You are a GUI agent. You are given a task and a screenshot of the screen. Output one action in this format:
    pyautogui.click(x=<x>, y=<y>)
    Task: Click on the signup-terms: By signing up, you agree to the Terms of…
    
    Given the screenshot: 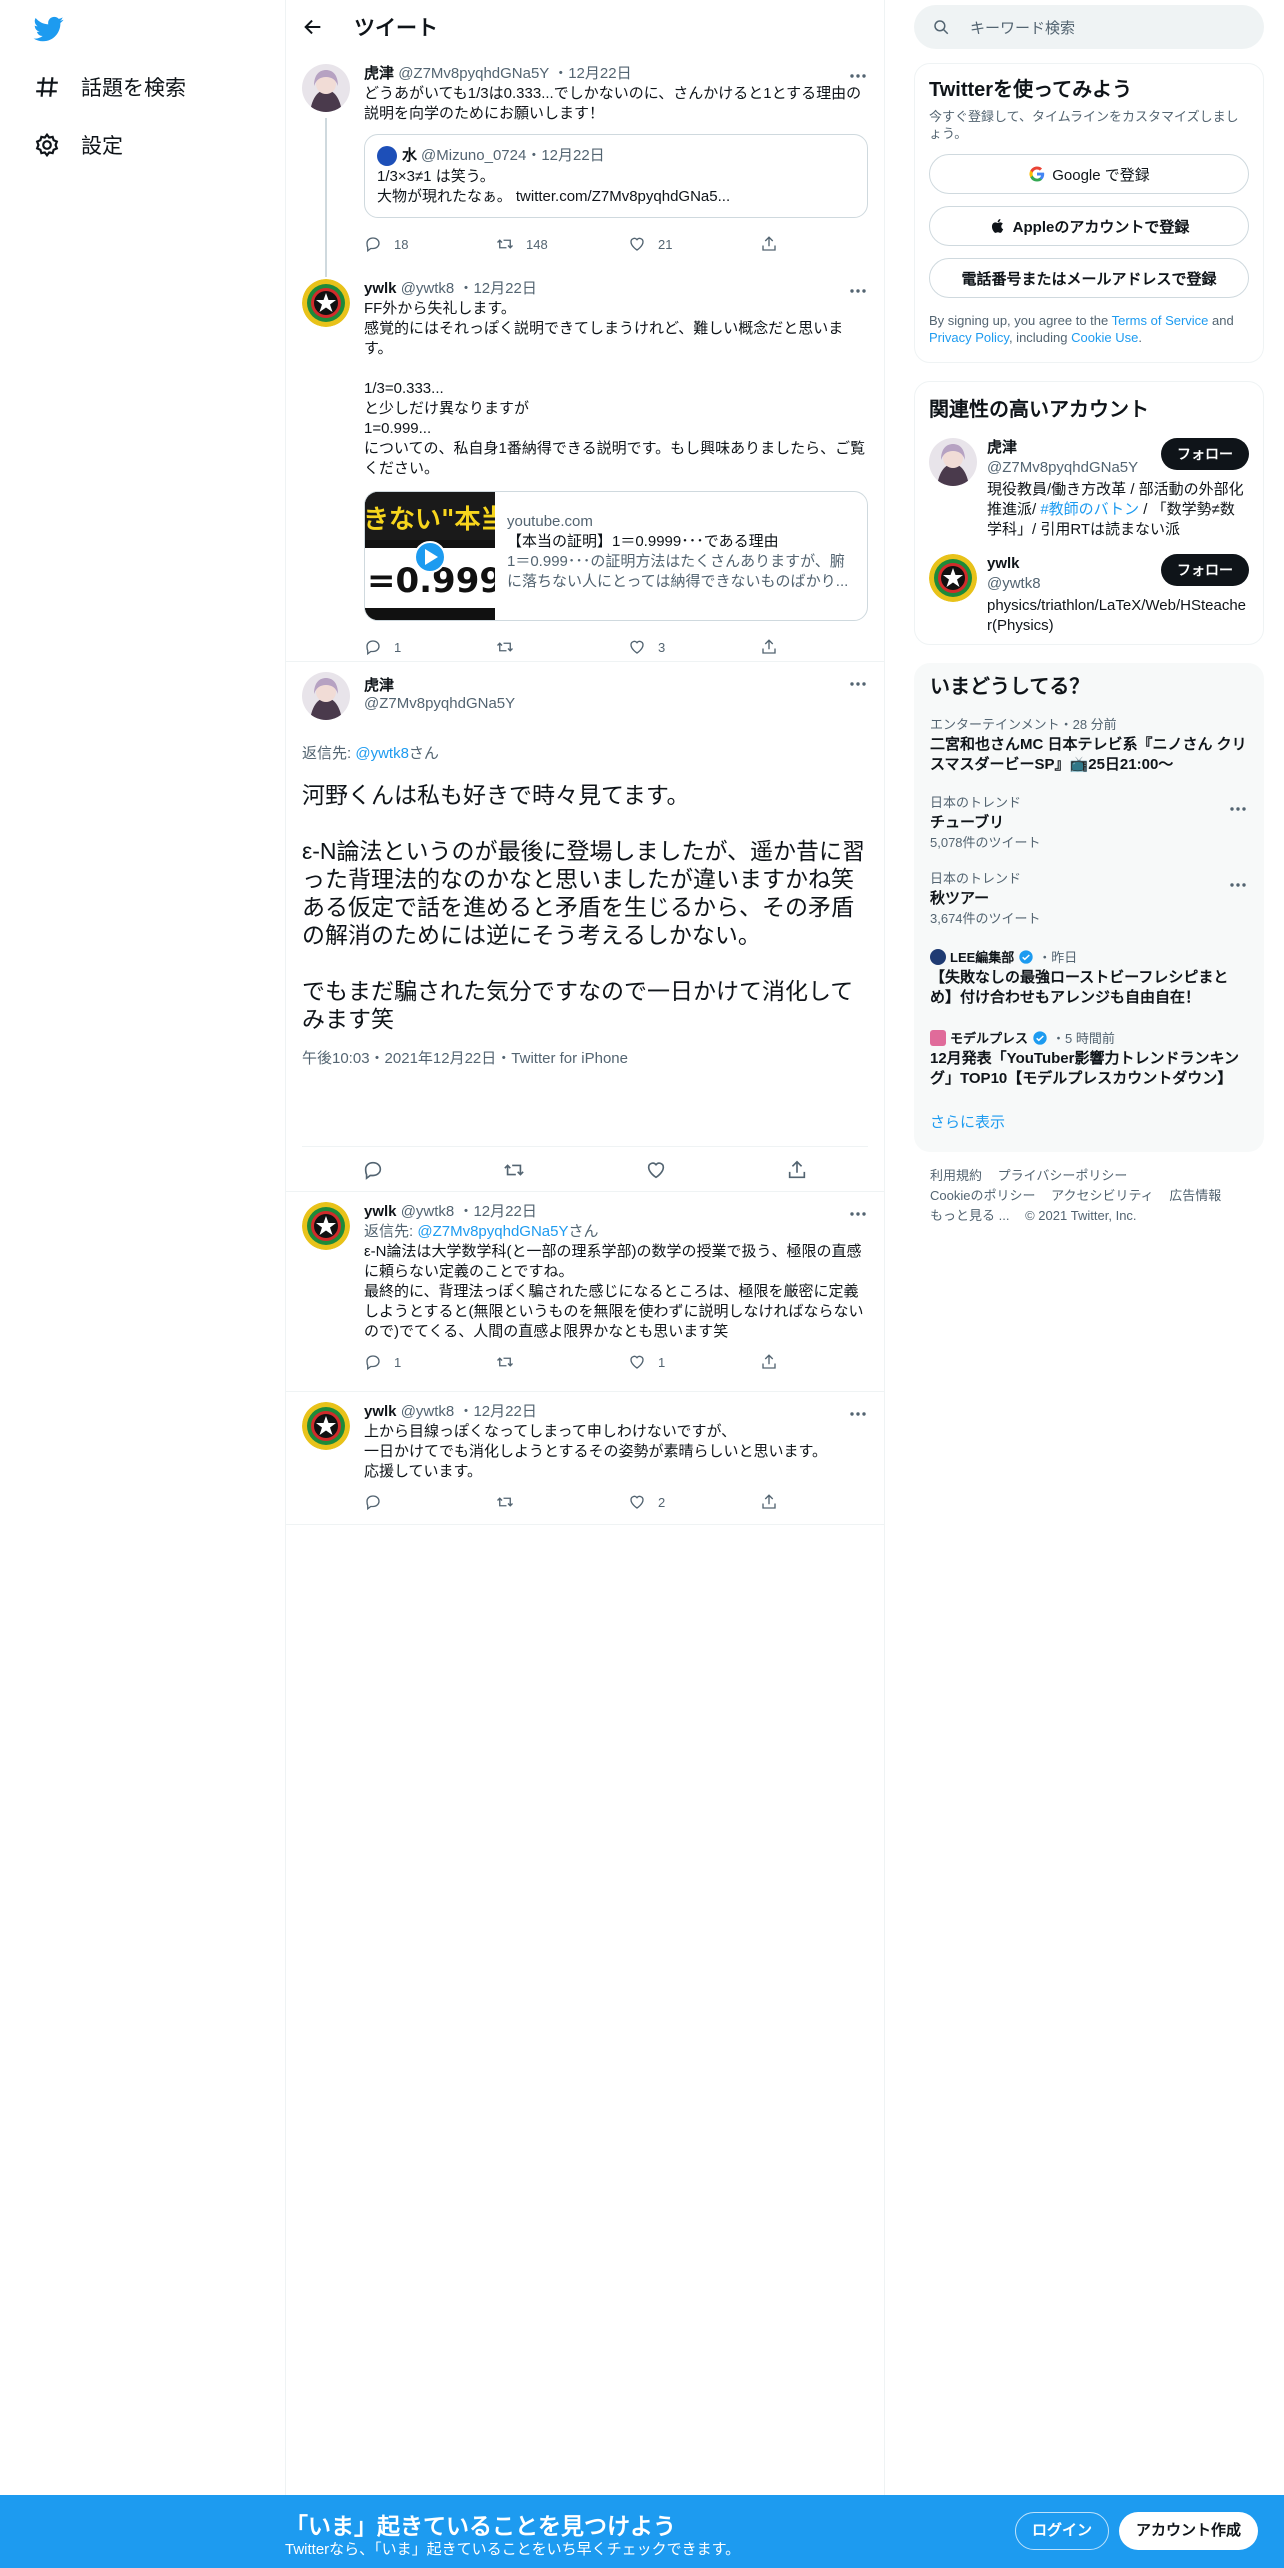 What is the action you would take?
    pyautogui.click(x=1089, y=329)
    